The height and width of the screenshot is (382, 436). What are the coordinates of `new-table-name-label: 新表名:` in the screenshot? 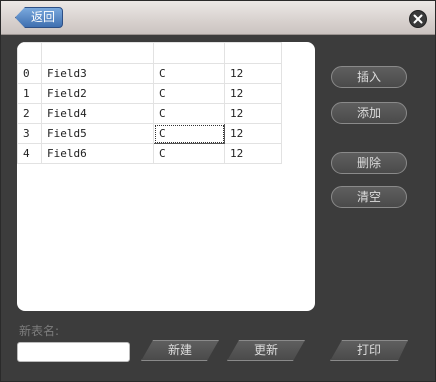 It's located at (39, 331).